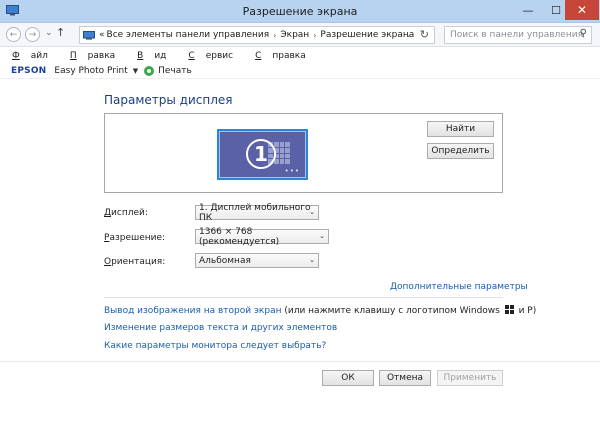  Describe the element at coordinates (582, 10) in the screenshot. I see `close-button: ✕` at that location.